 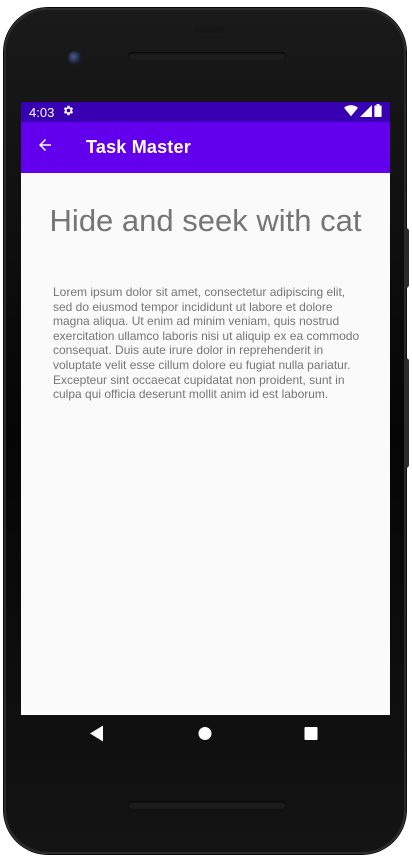 What do you see at coordinates (75, 58) in the screenshot?
I see `front-camera` at bounding box center [75, 58].